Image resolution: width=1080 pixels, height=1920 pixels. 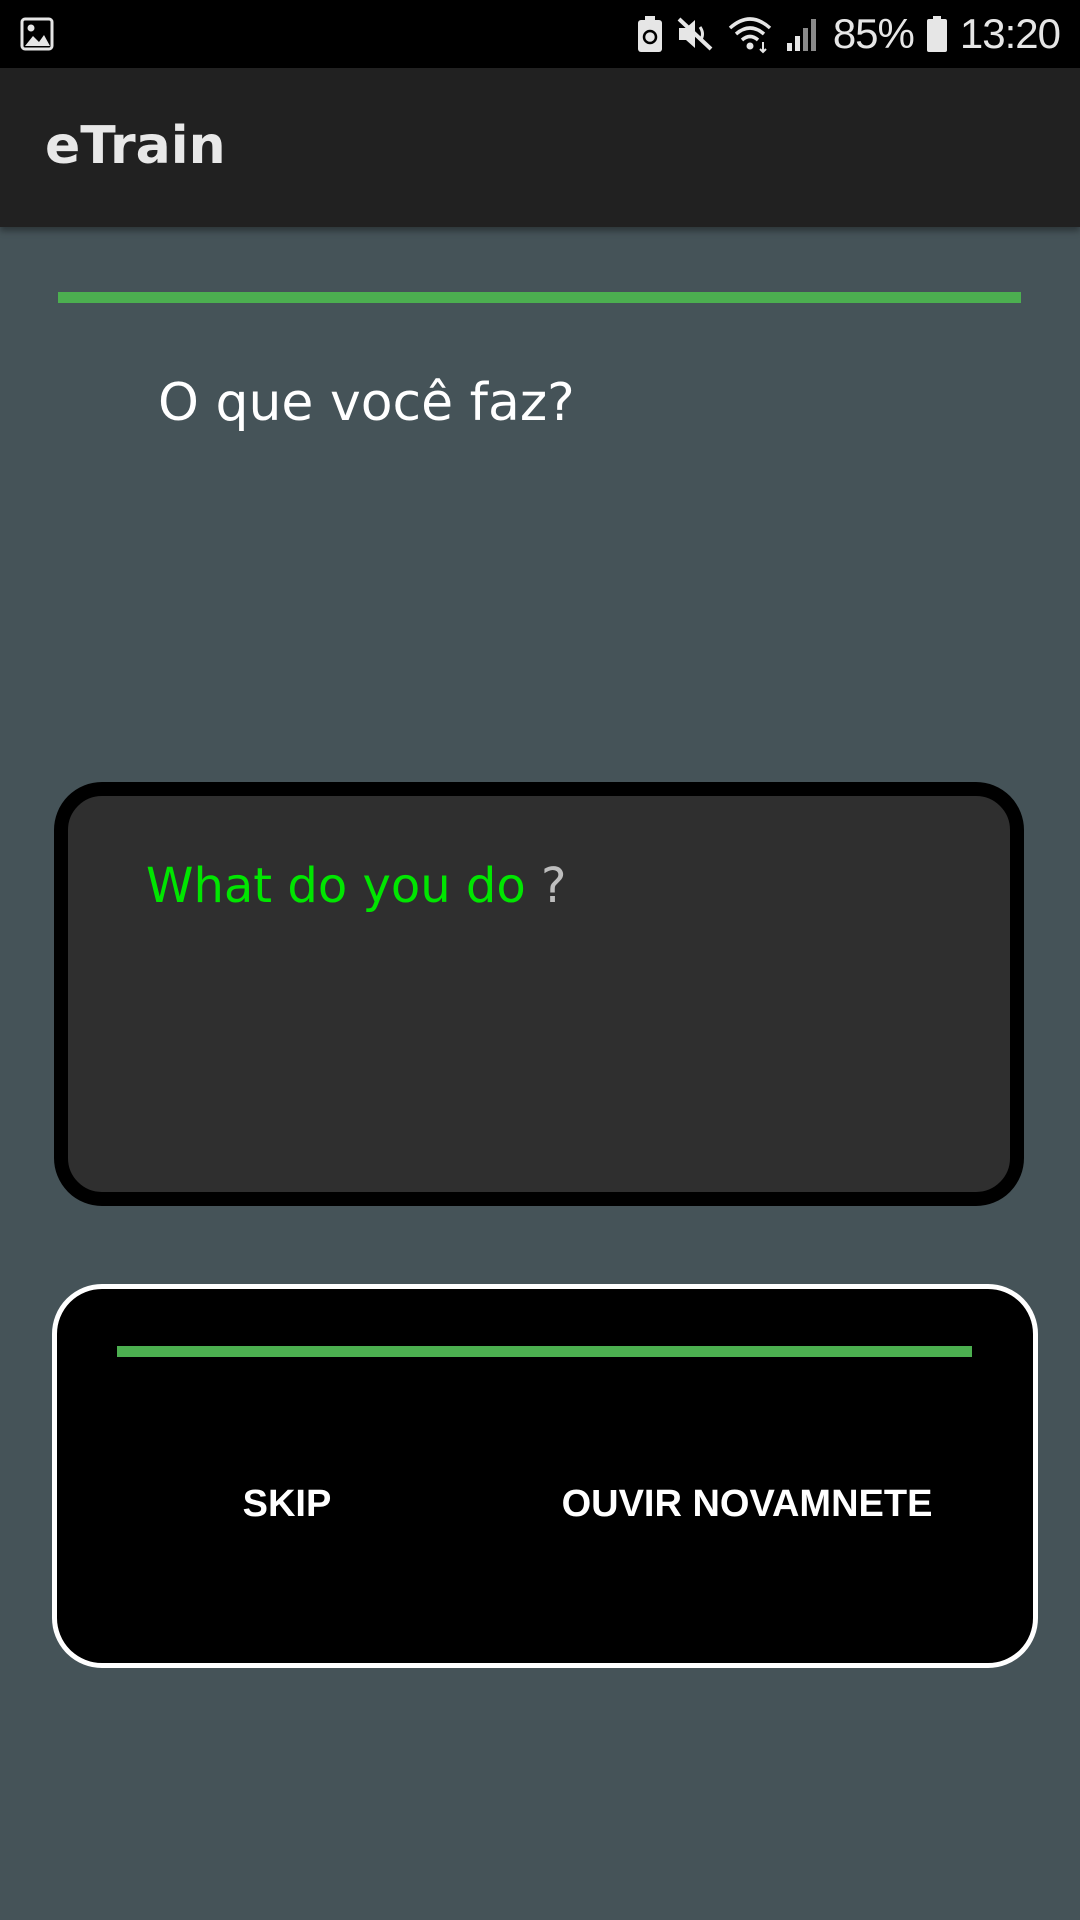 I want to click on status-bar: 85% 13:20, so click(x=540, y=34).